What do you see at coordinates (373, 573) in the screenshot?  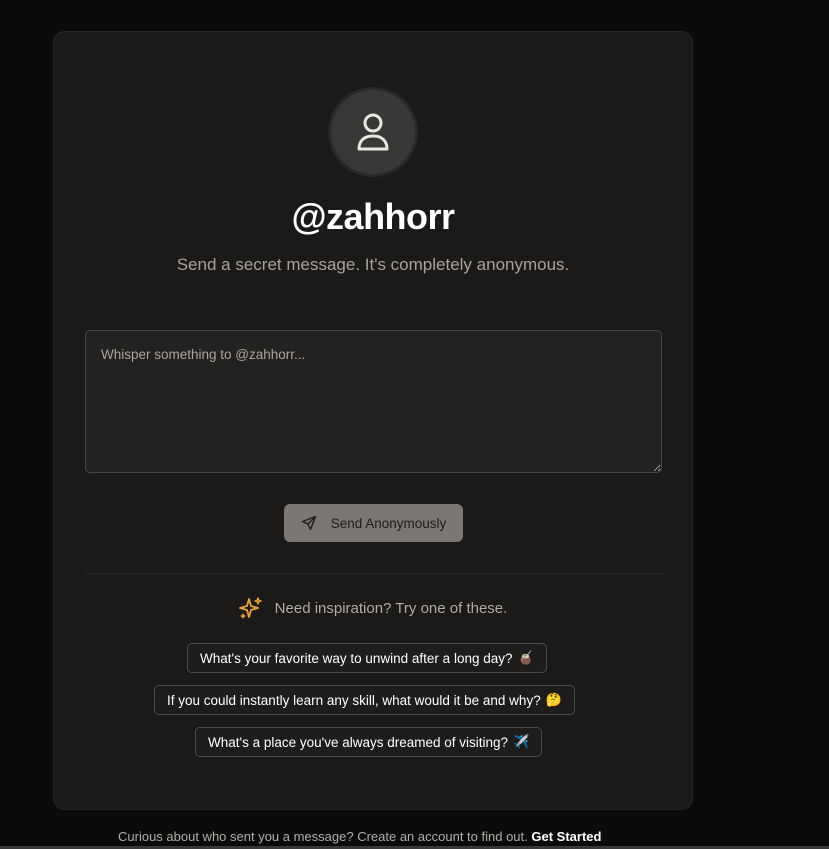 I see `divider` at bounding box center [373, 573].